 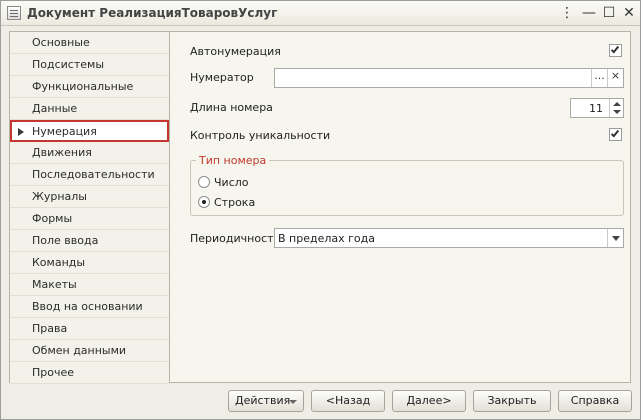 I want to click on actions-button: Действия, so click(x=266, y=401).